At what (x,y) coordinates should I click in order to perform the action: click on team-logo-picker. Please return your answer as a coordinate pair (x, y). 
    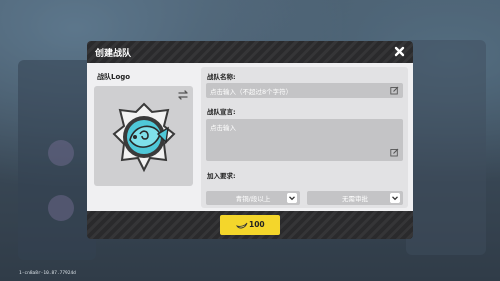
    Looking at the image, I should click on (143, 136).